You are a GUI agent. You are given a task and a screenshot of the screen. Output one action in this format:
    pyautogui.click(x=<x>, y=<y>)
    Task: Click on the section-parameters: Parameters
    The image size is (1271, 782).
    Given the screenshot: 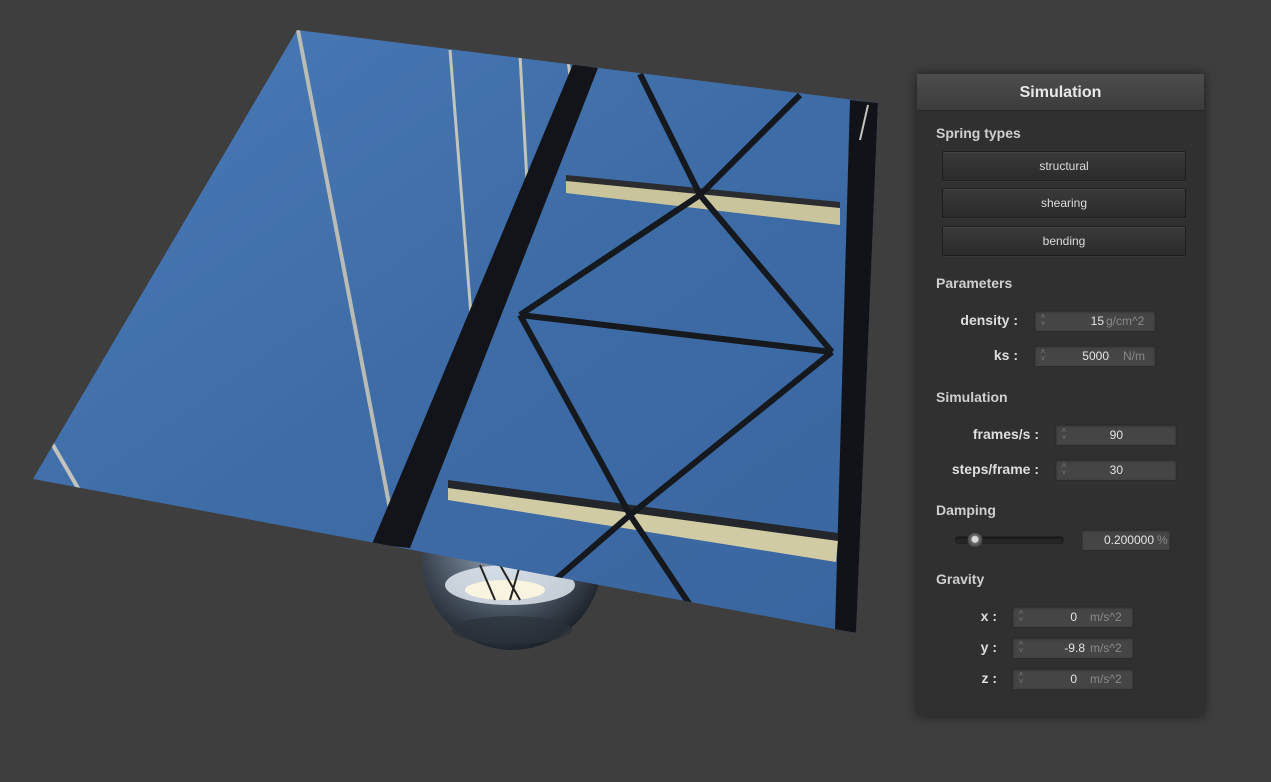 What is the action you would take?
    pyautogui.click(x=974, y=283)
    